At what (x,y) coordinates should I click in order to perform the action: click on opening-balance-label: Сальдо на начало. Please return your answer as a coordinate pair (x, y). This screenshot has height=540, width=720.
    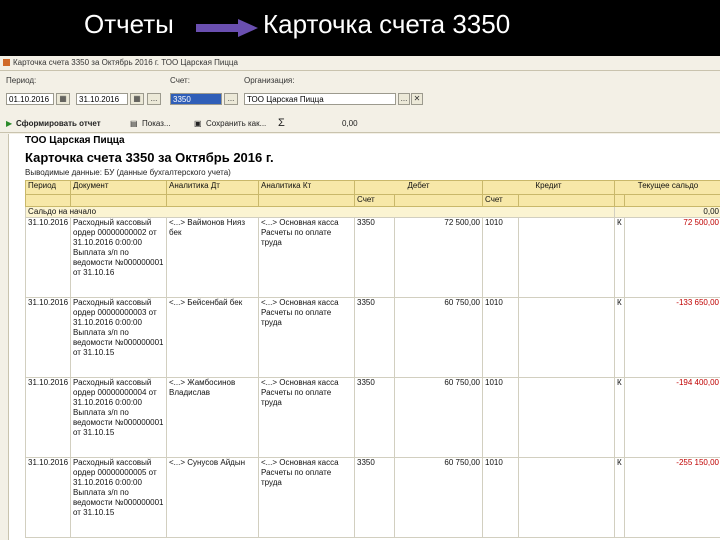
    Looking at the image, I should click on (320, 212).